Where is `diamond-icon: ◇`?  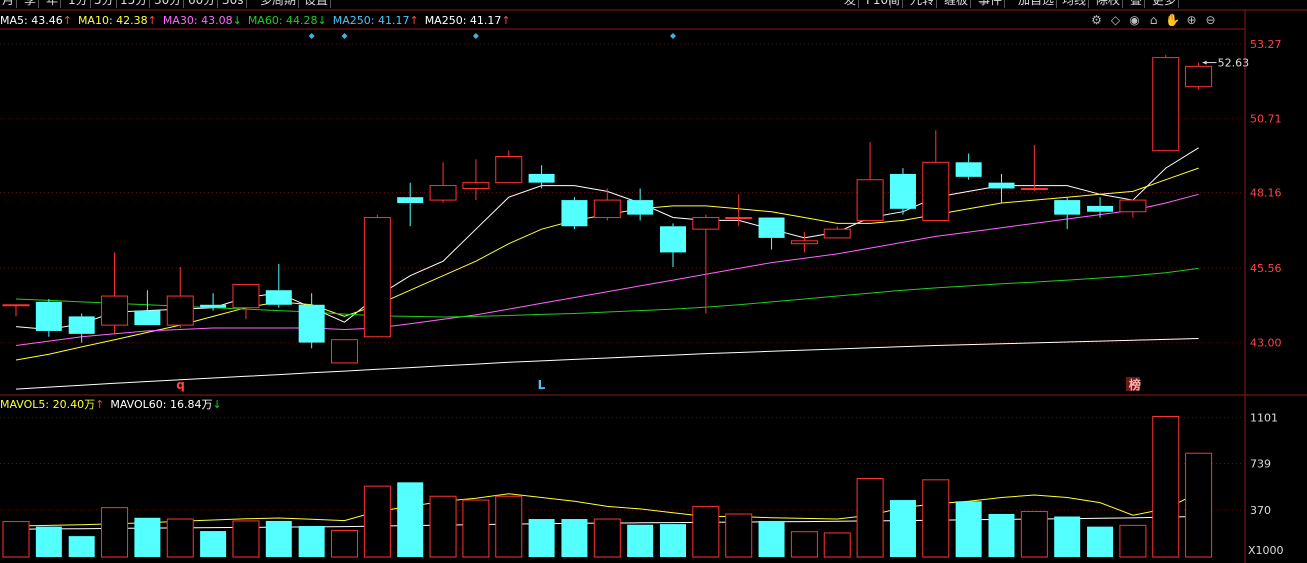 diamond-icon: ◇ is located at coordinates (1115, 20).